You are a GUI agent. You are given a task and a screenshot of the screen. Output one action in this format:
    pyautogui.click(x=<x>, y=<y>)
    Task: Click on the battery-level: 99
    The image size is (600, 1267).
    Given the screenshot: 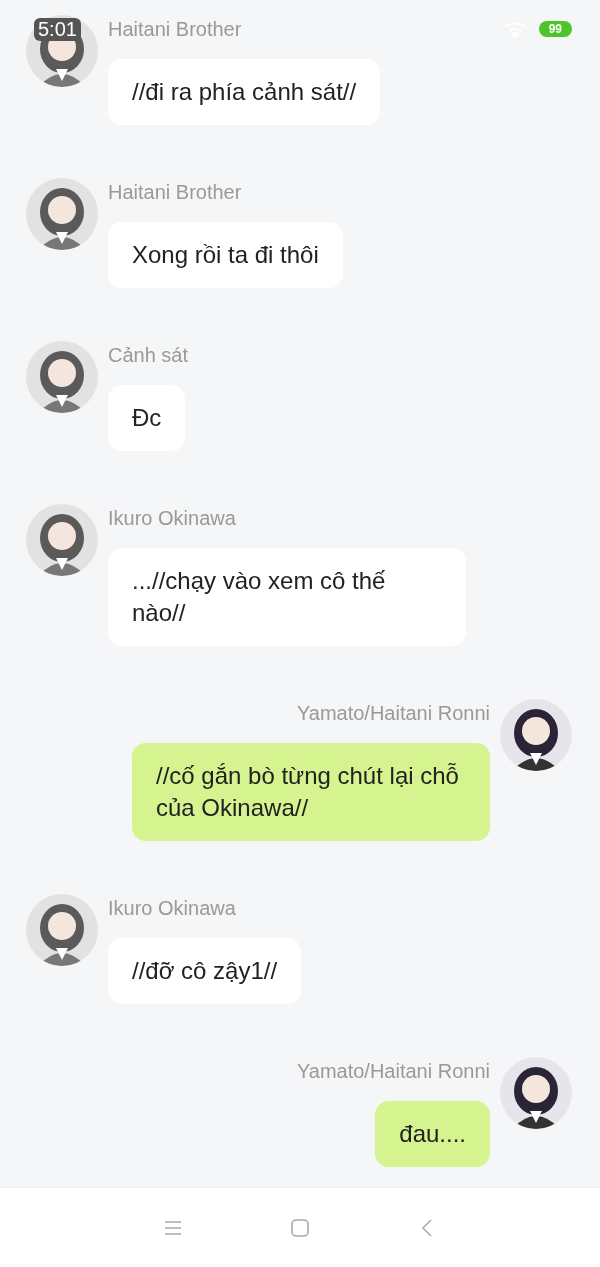 What is the action you would take?
    pyautogui.click(x=555, y=29)
    